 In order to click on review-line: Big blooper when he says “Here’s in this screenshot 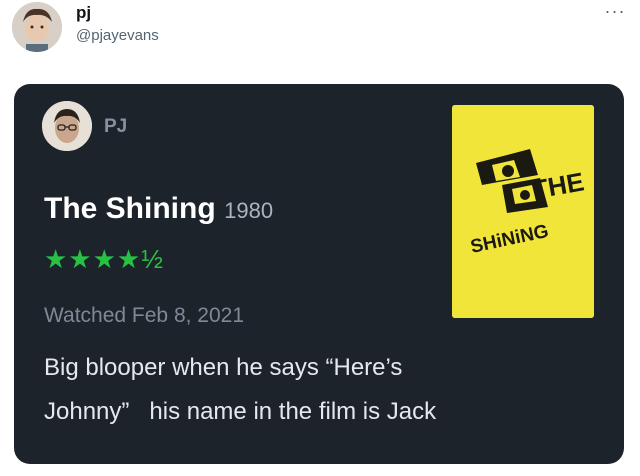, I will do `click(223, 367)`.